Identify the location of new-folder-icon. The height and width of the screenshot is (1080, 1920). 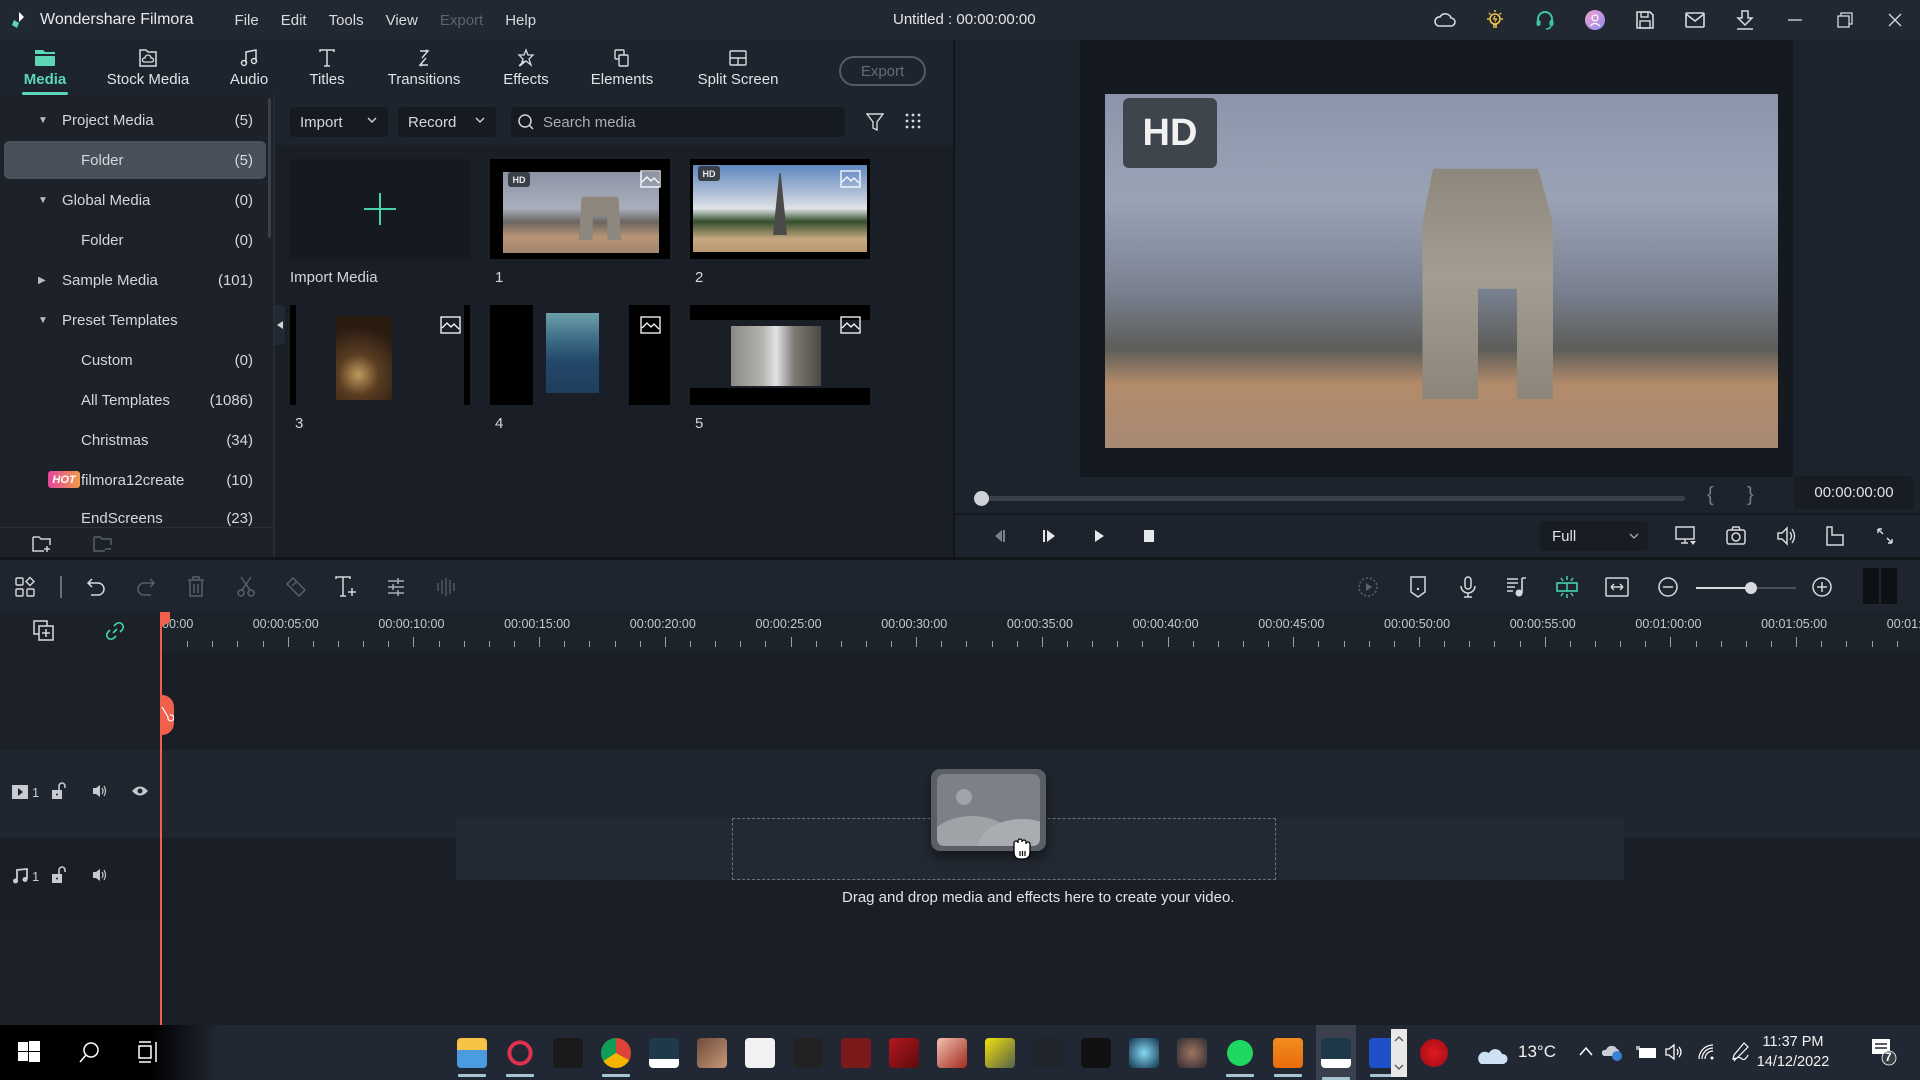
(42, 544).